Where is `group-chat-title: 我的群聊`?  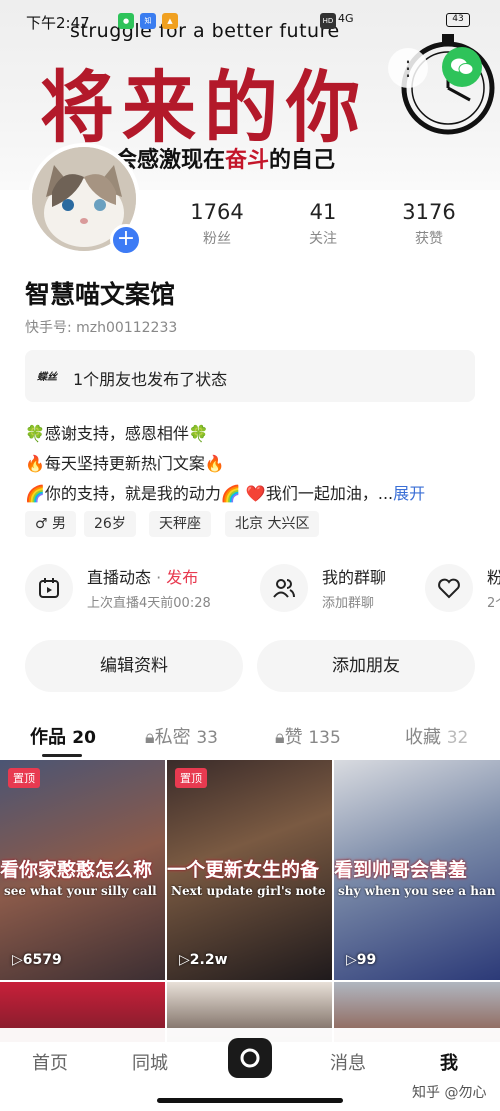 group-chat-title: 我的群聊 is located at coordinates (354, 577).